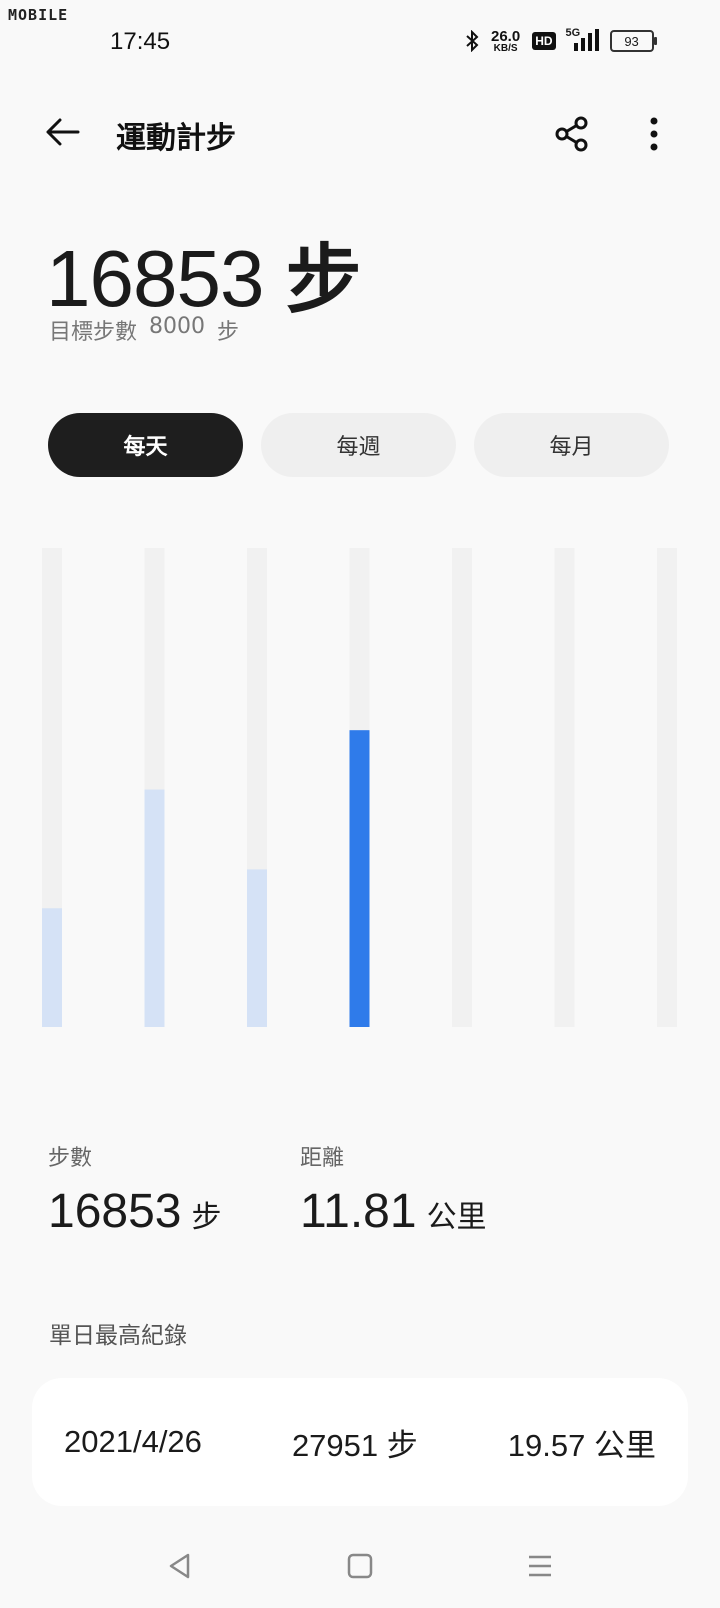 The image size is (720, 1608). I want to click on steps-stat: 步數 16853 步, so click(134, 1189).